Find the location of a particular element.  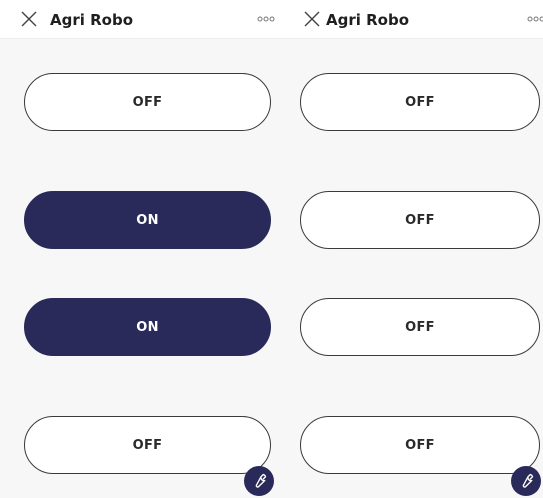

toggle-button-3: ON is located at coordinates (147, 327).